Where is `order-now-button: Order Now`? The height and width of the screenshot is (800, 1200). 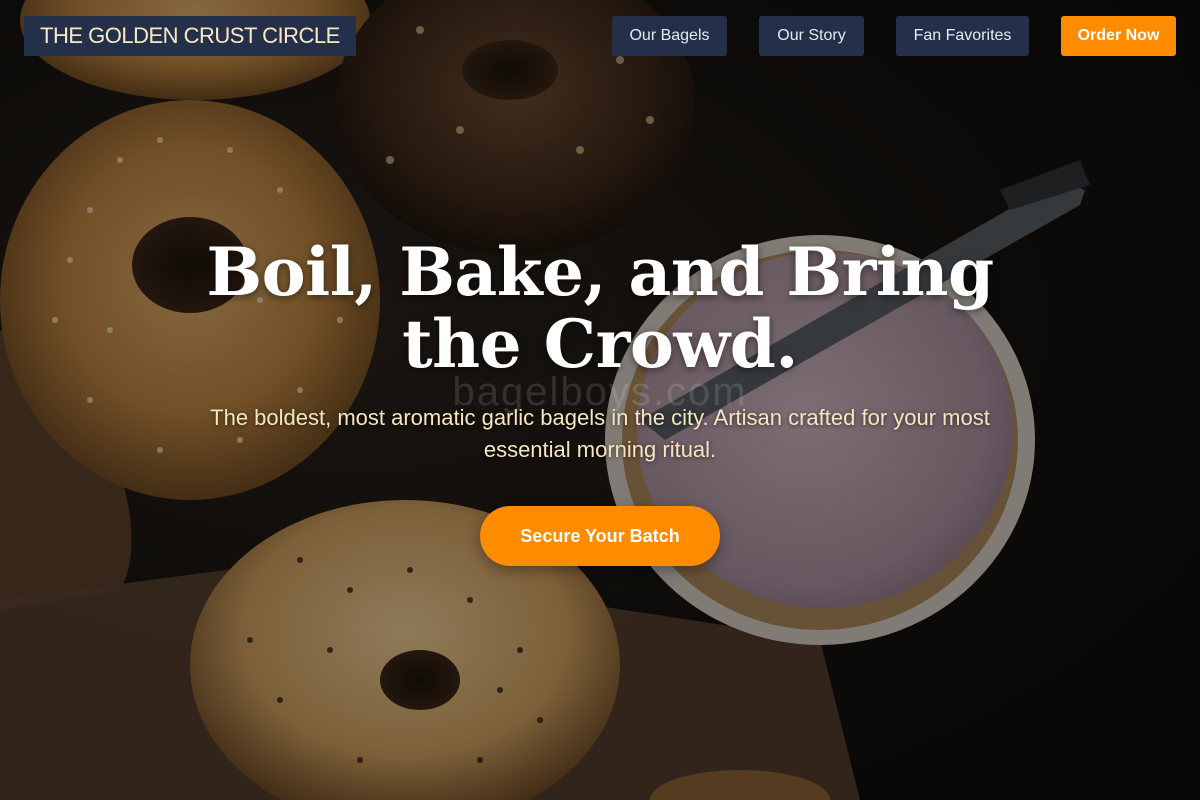 order-now-button: Order Now is located at coordinates (1118, 36).